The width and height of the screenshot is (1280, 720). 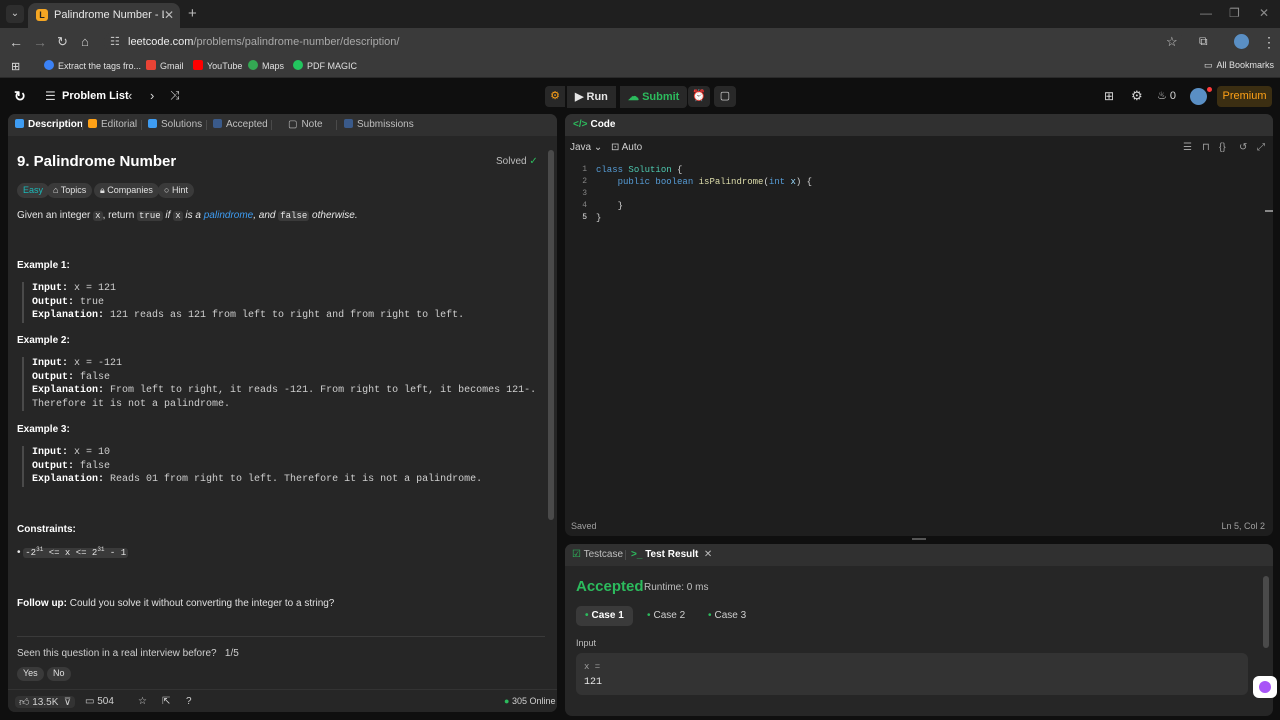 What do you see at coordinates (49, 124) in the screenshot?
I see `tab-description: Description` at bounding box center [49, 124].